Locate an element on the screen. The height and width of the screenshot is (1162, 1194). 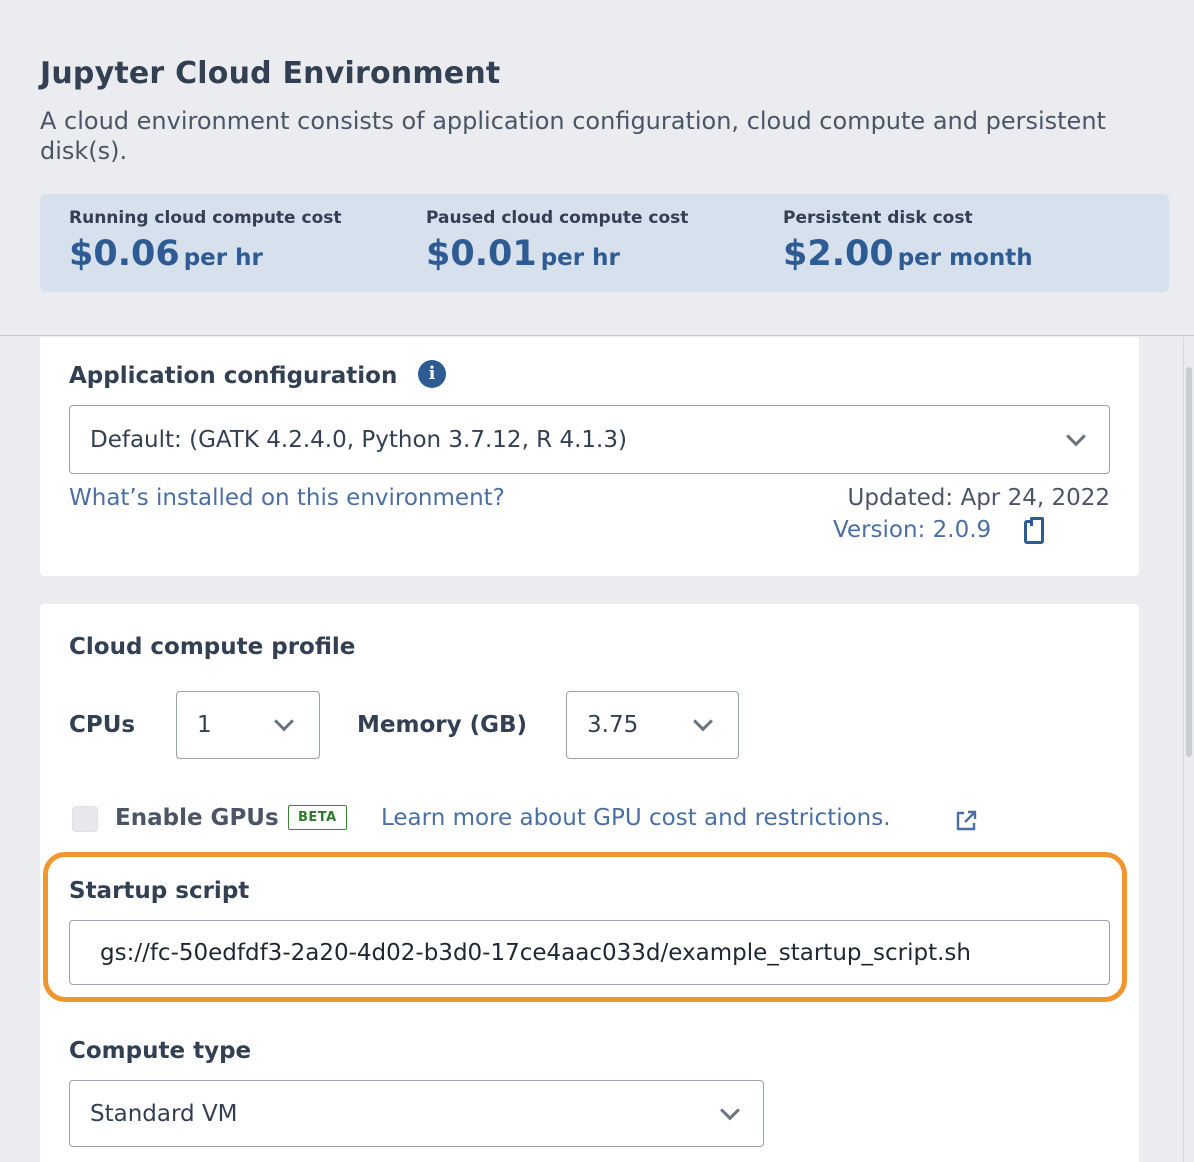
compute-type-label: Compute type is located at coordinates (160, 1051).